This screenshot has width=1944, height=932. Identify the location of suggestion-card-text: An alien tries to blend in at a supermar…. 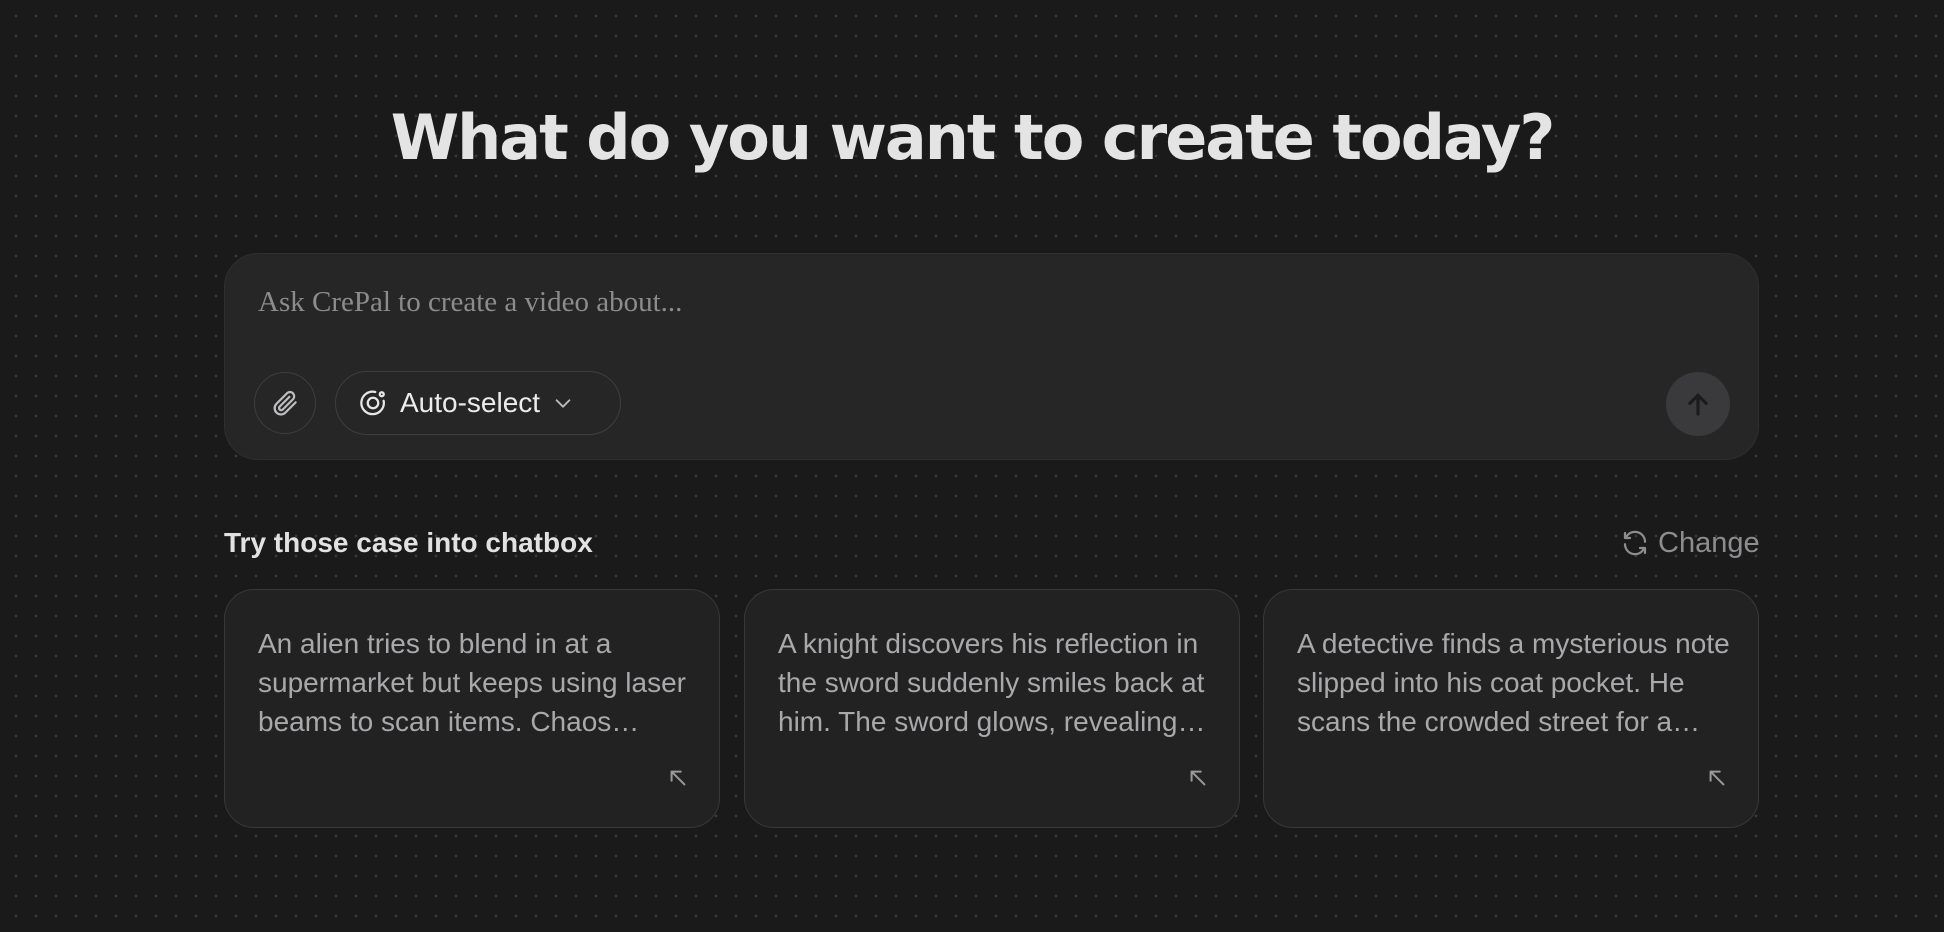
(472, 682).